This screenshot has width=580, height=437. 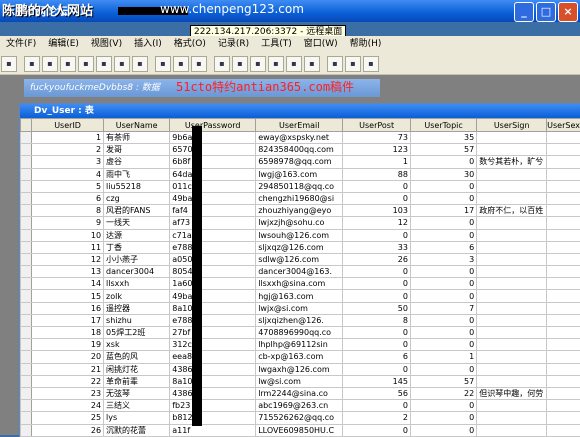 I want to click on cell-name: 虚谷, so click(x=137, y=162).